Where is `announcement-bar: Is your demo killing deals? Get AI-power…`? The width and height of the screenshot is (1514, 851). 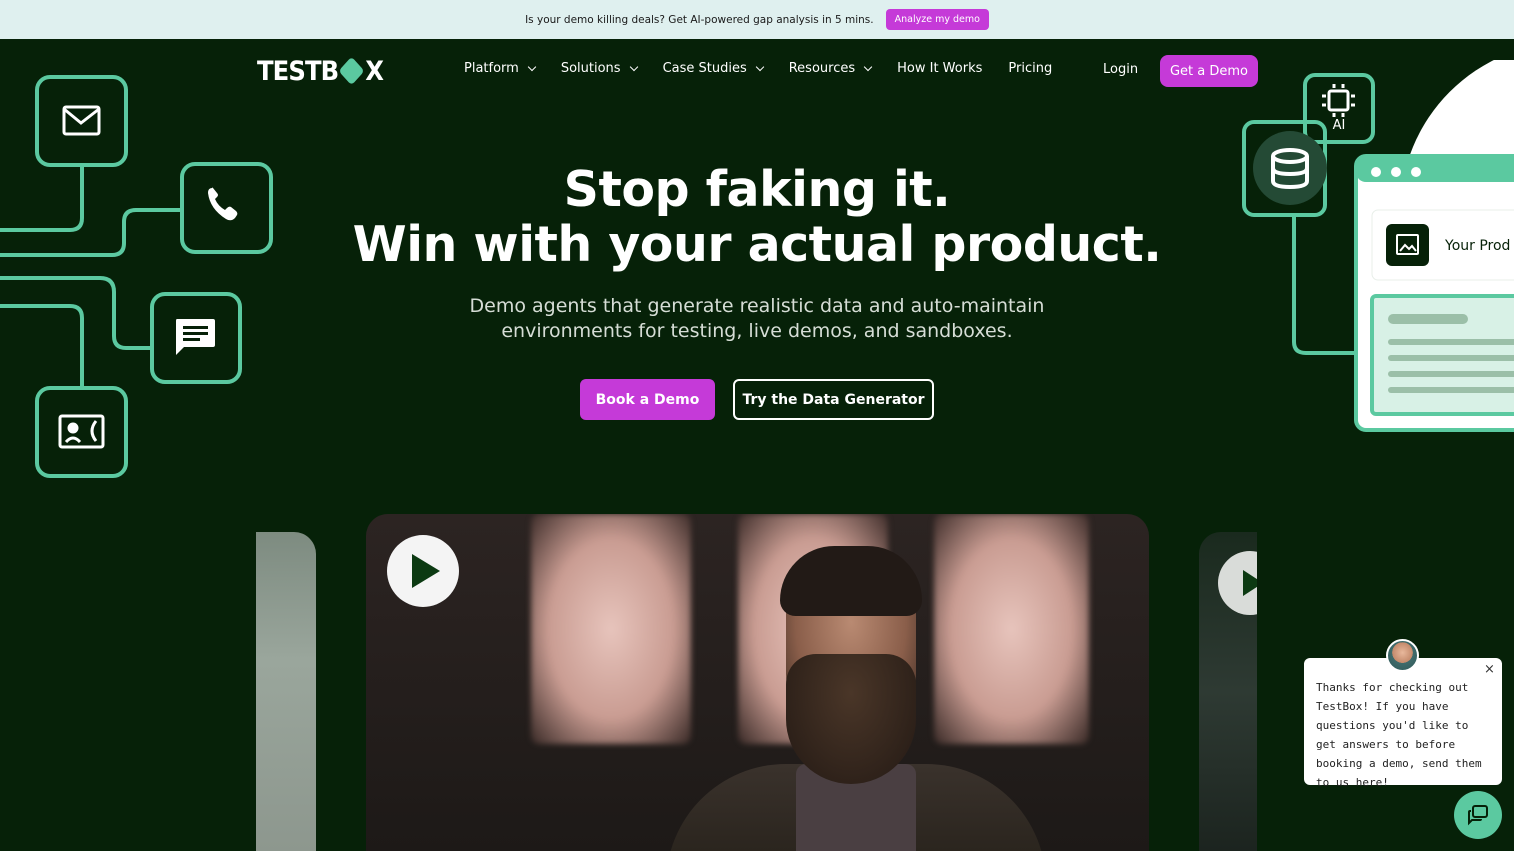 announcement-bar: Is your demo killing deals? Get AI-power… is located at coordinates (757, 19).